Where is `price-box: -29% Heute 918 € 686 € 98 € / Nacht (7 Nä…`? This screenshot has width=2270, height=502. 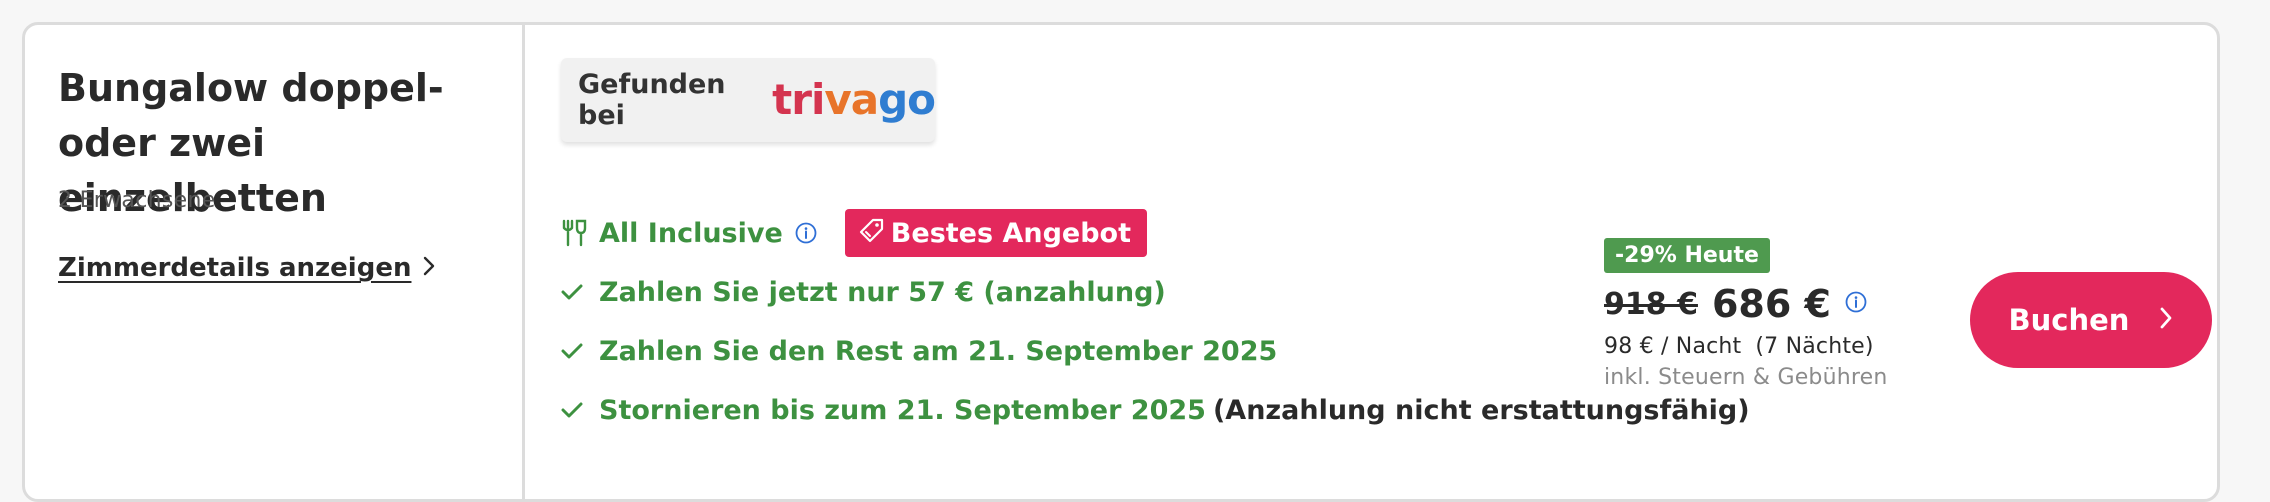
price-box: -29% Heute 918 € 686 € 98 € / Nacht (7 Nä… is located at coordinates (1774, 314).